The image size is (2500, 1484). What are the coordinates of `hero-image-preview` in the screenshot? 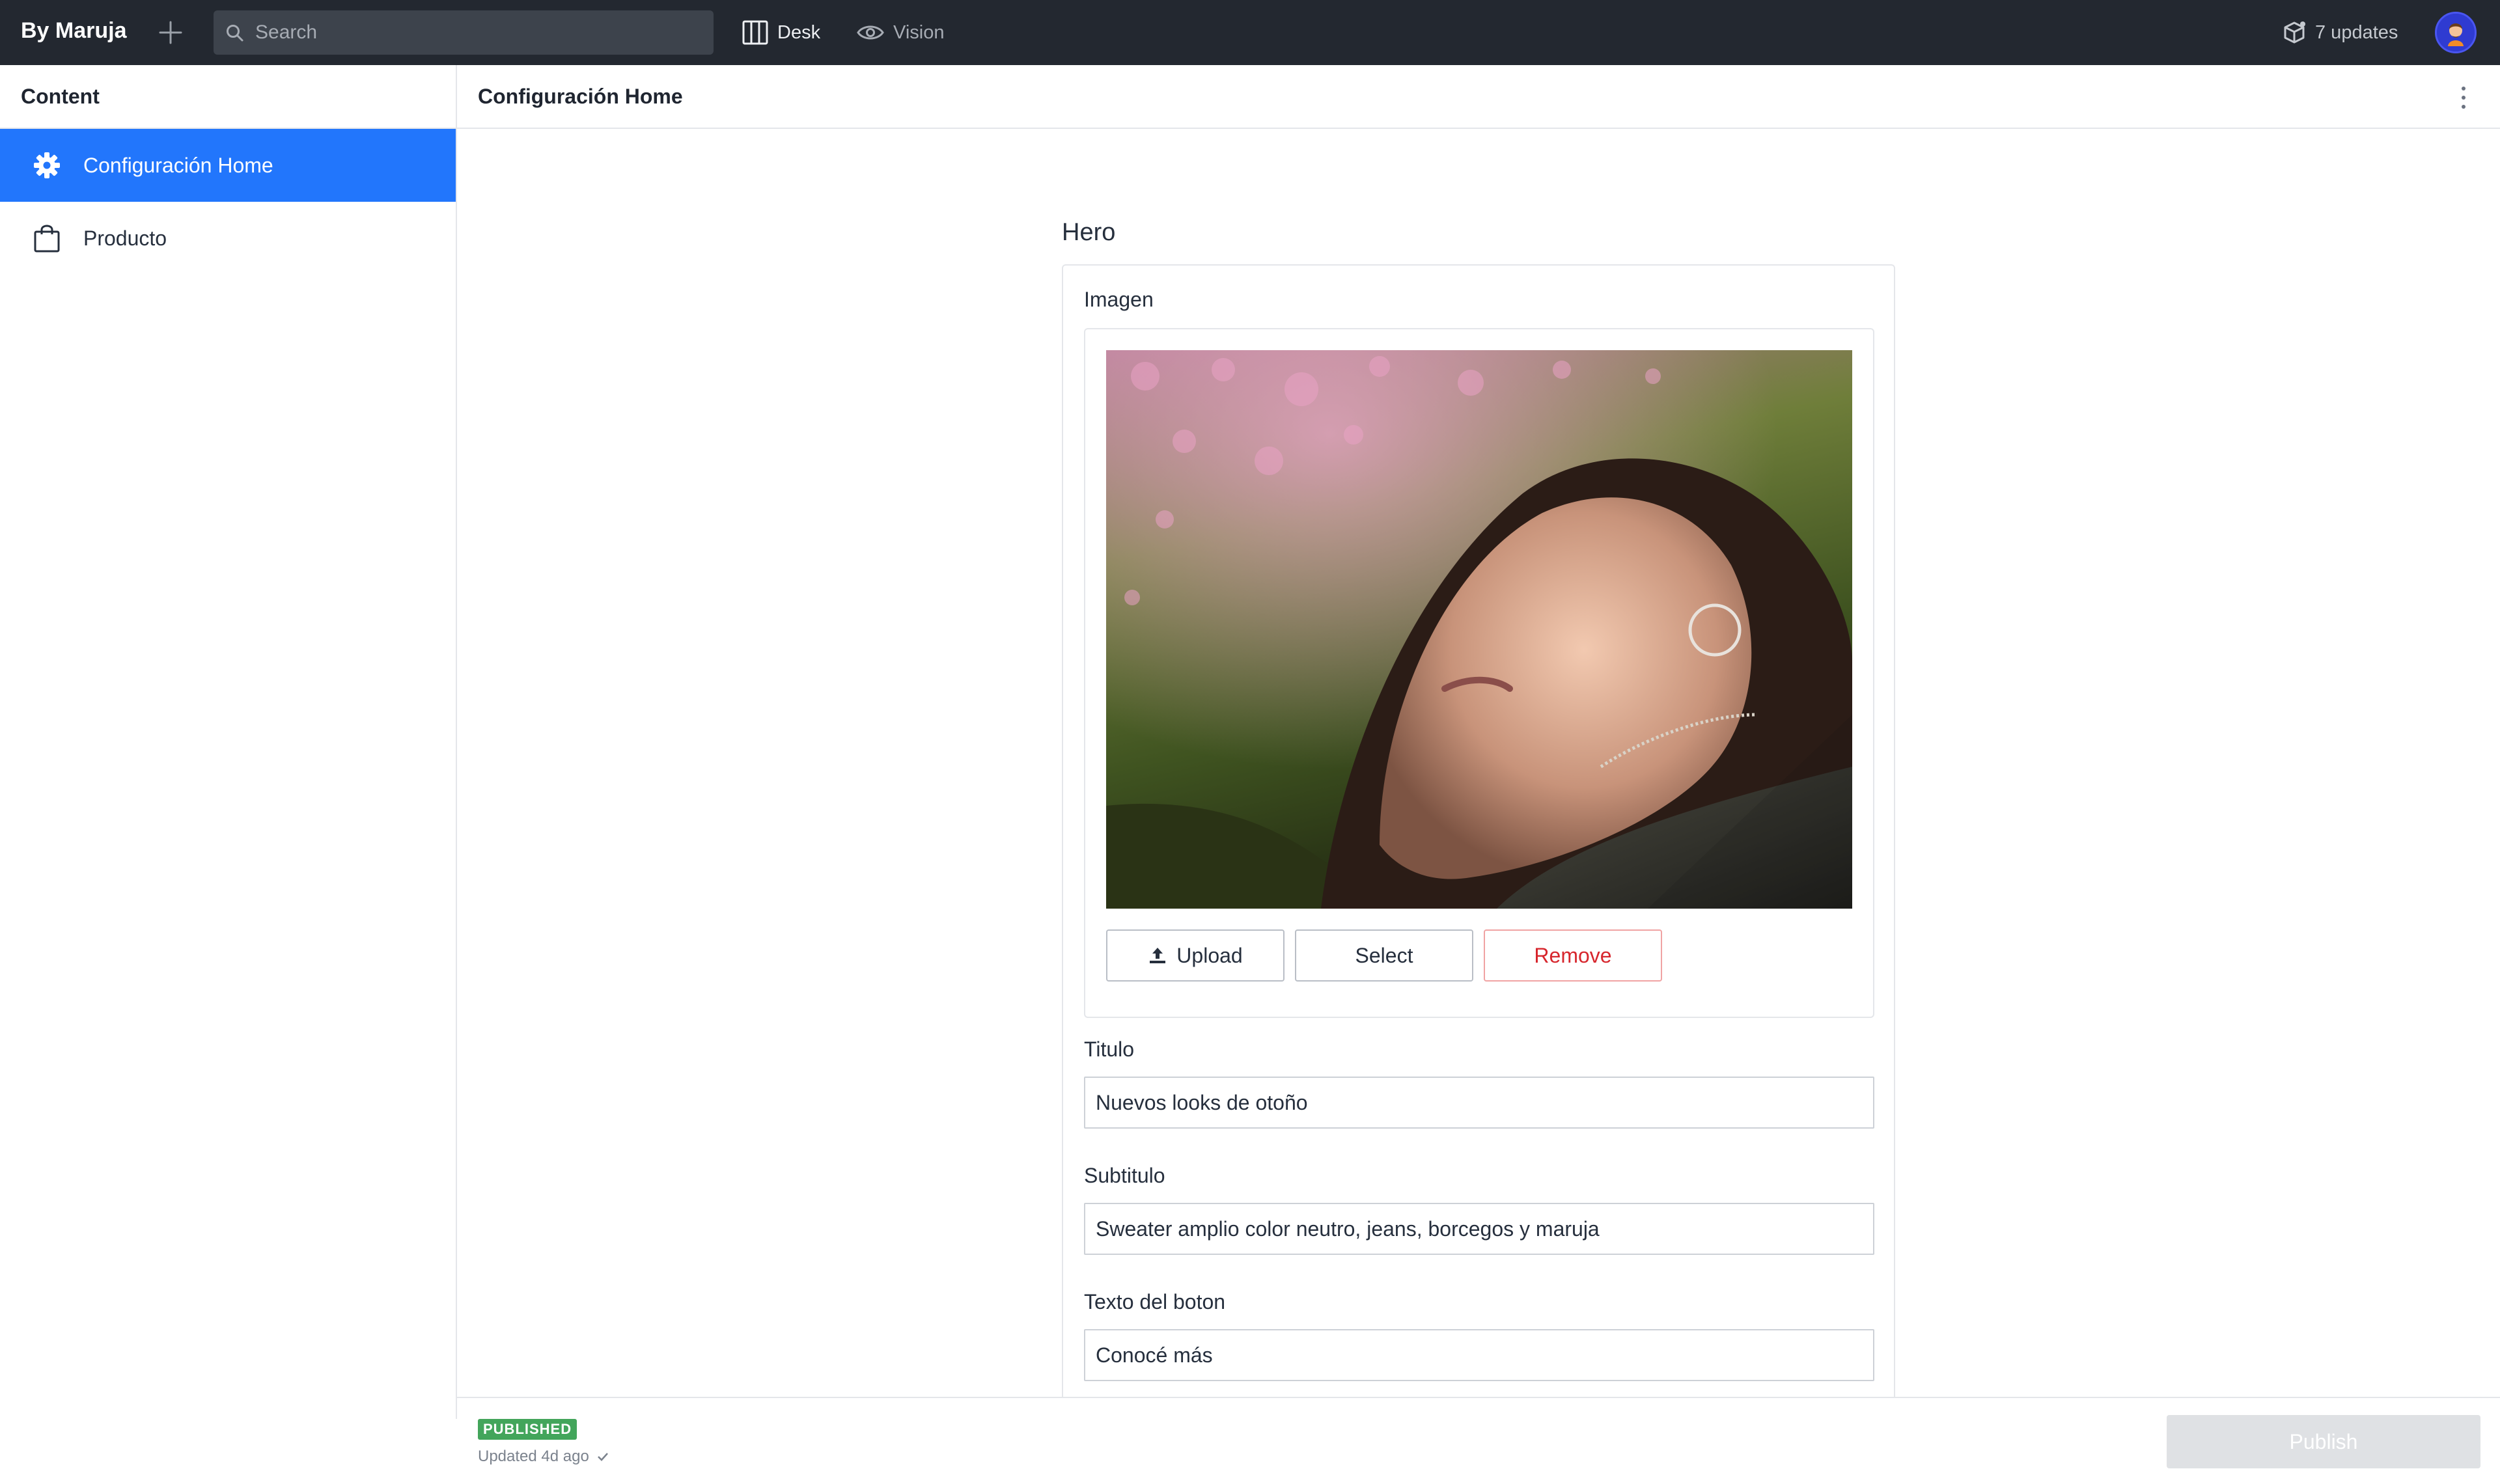 It's located at (1479, 629).